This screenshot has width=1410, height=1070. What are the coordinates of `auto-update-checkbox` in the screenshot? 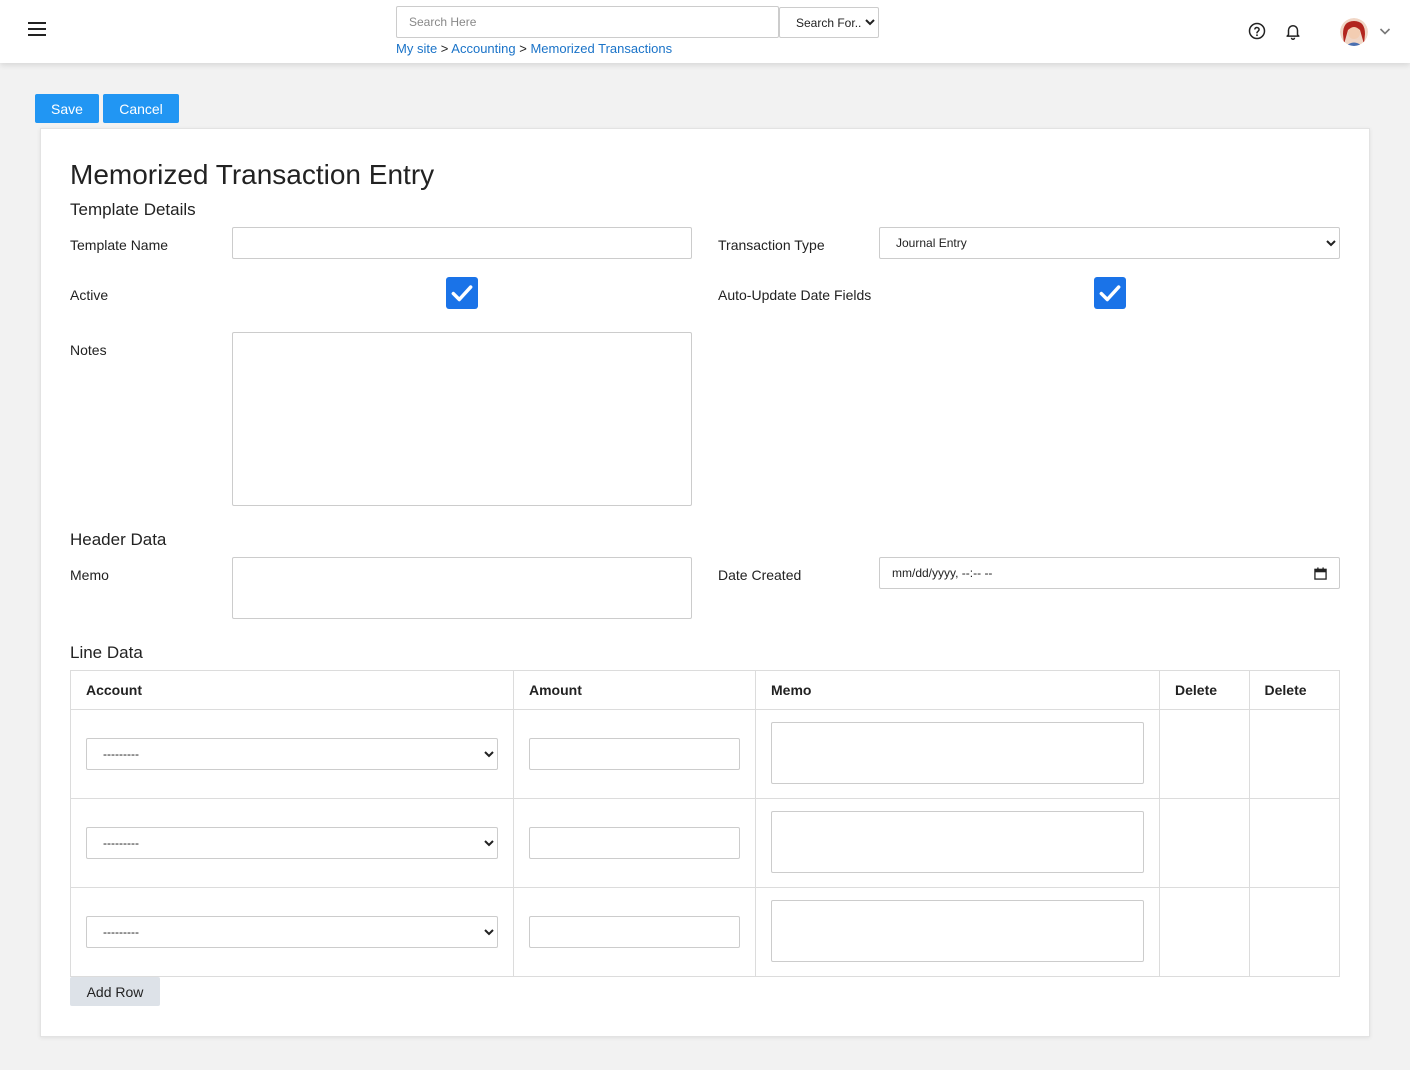 It's located at (1110, 293).